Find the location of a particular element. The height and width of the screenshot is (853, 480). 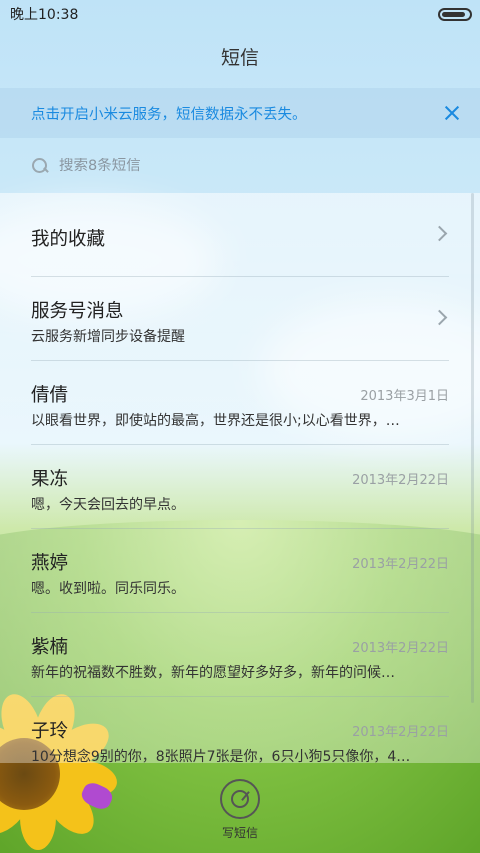

cloud-service-banner: 点击开启小米云服务，短信数据永不丢失。 is located at coordinates (240, 113).